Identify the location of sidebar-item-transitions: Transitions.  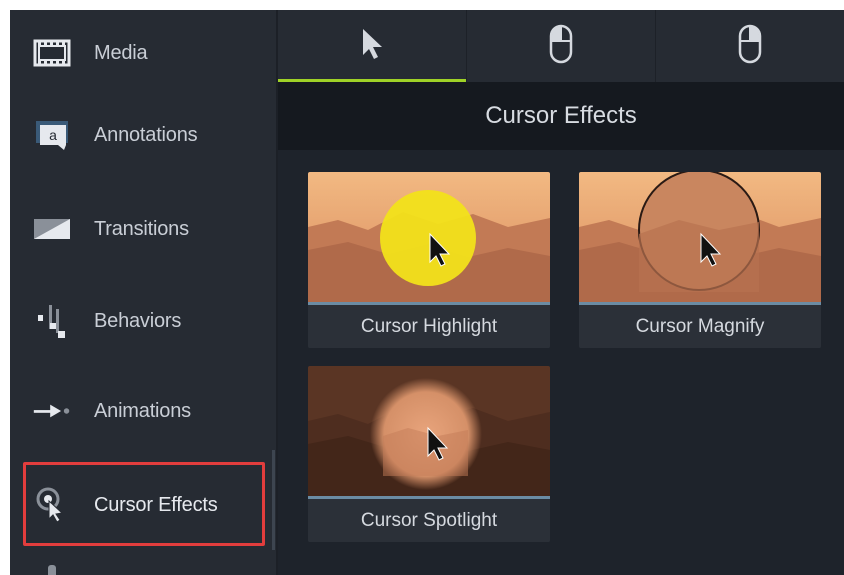
(141, 229).